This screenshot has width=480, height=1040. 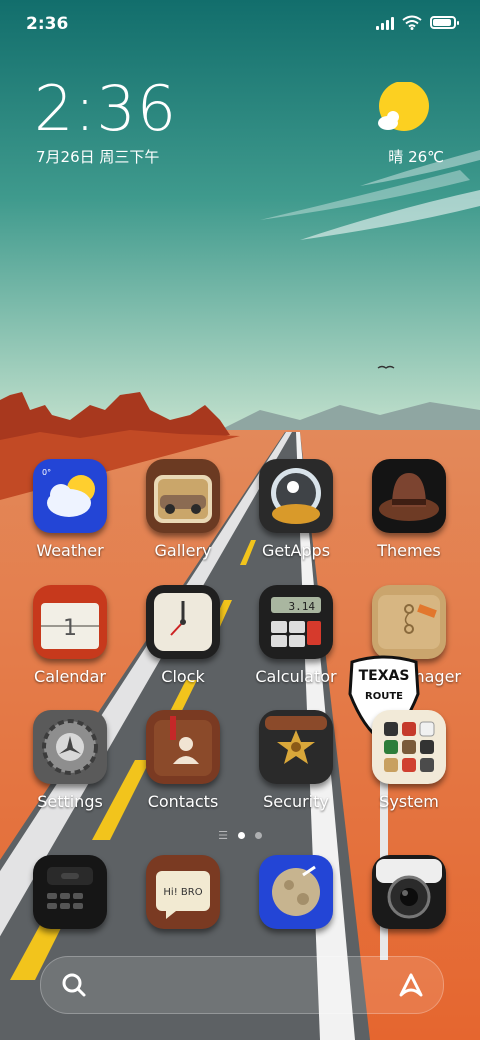 What do you see at coordinates (223, 835) in the screenshot?
I see `menu-lines-icon: ☰` at bounding box center [223, 835].